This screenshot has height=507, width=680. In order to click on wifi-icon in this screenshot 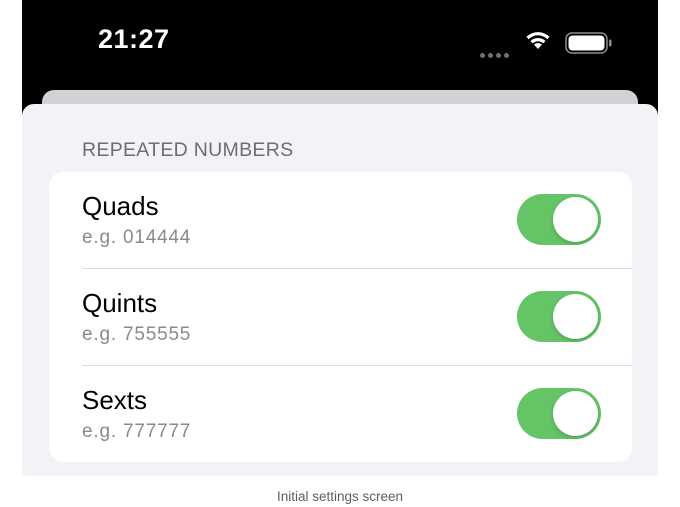, I will do `click(538, 40)`.